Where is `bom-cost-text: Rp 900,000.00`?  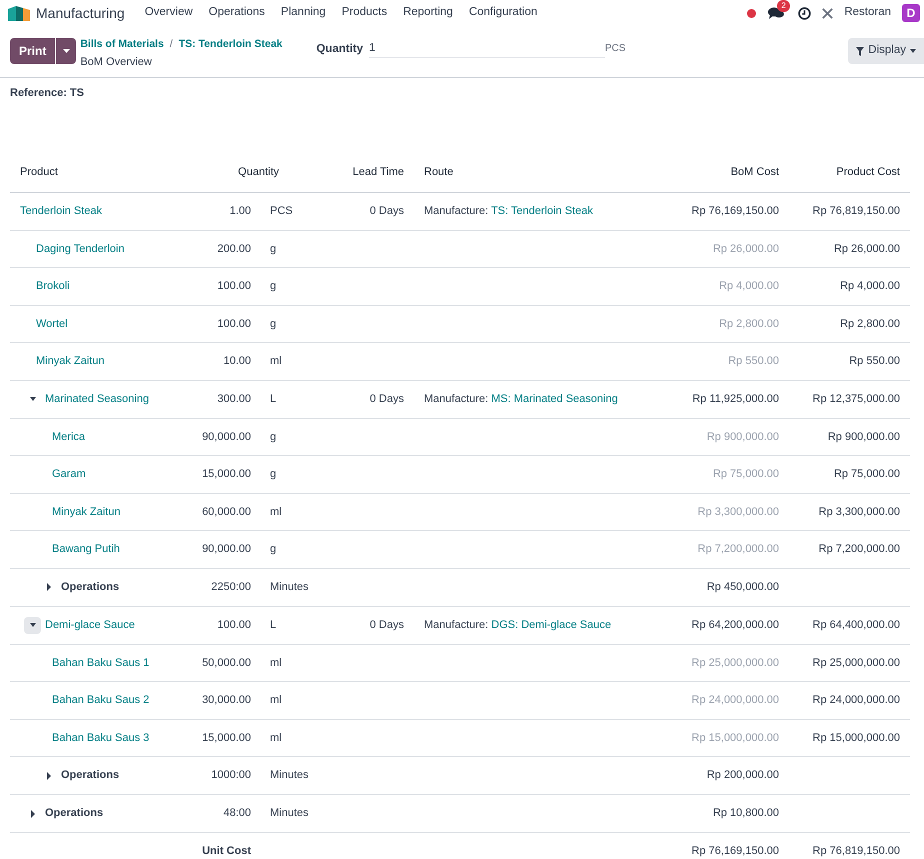
bom-cost-text: Rp 900,000.00 is located at coordinates (742, 436).